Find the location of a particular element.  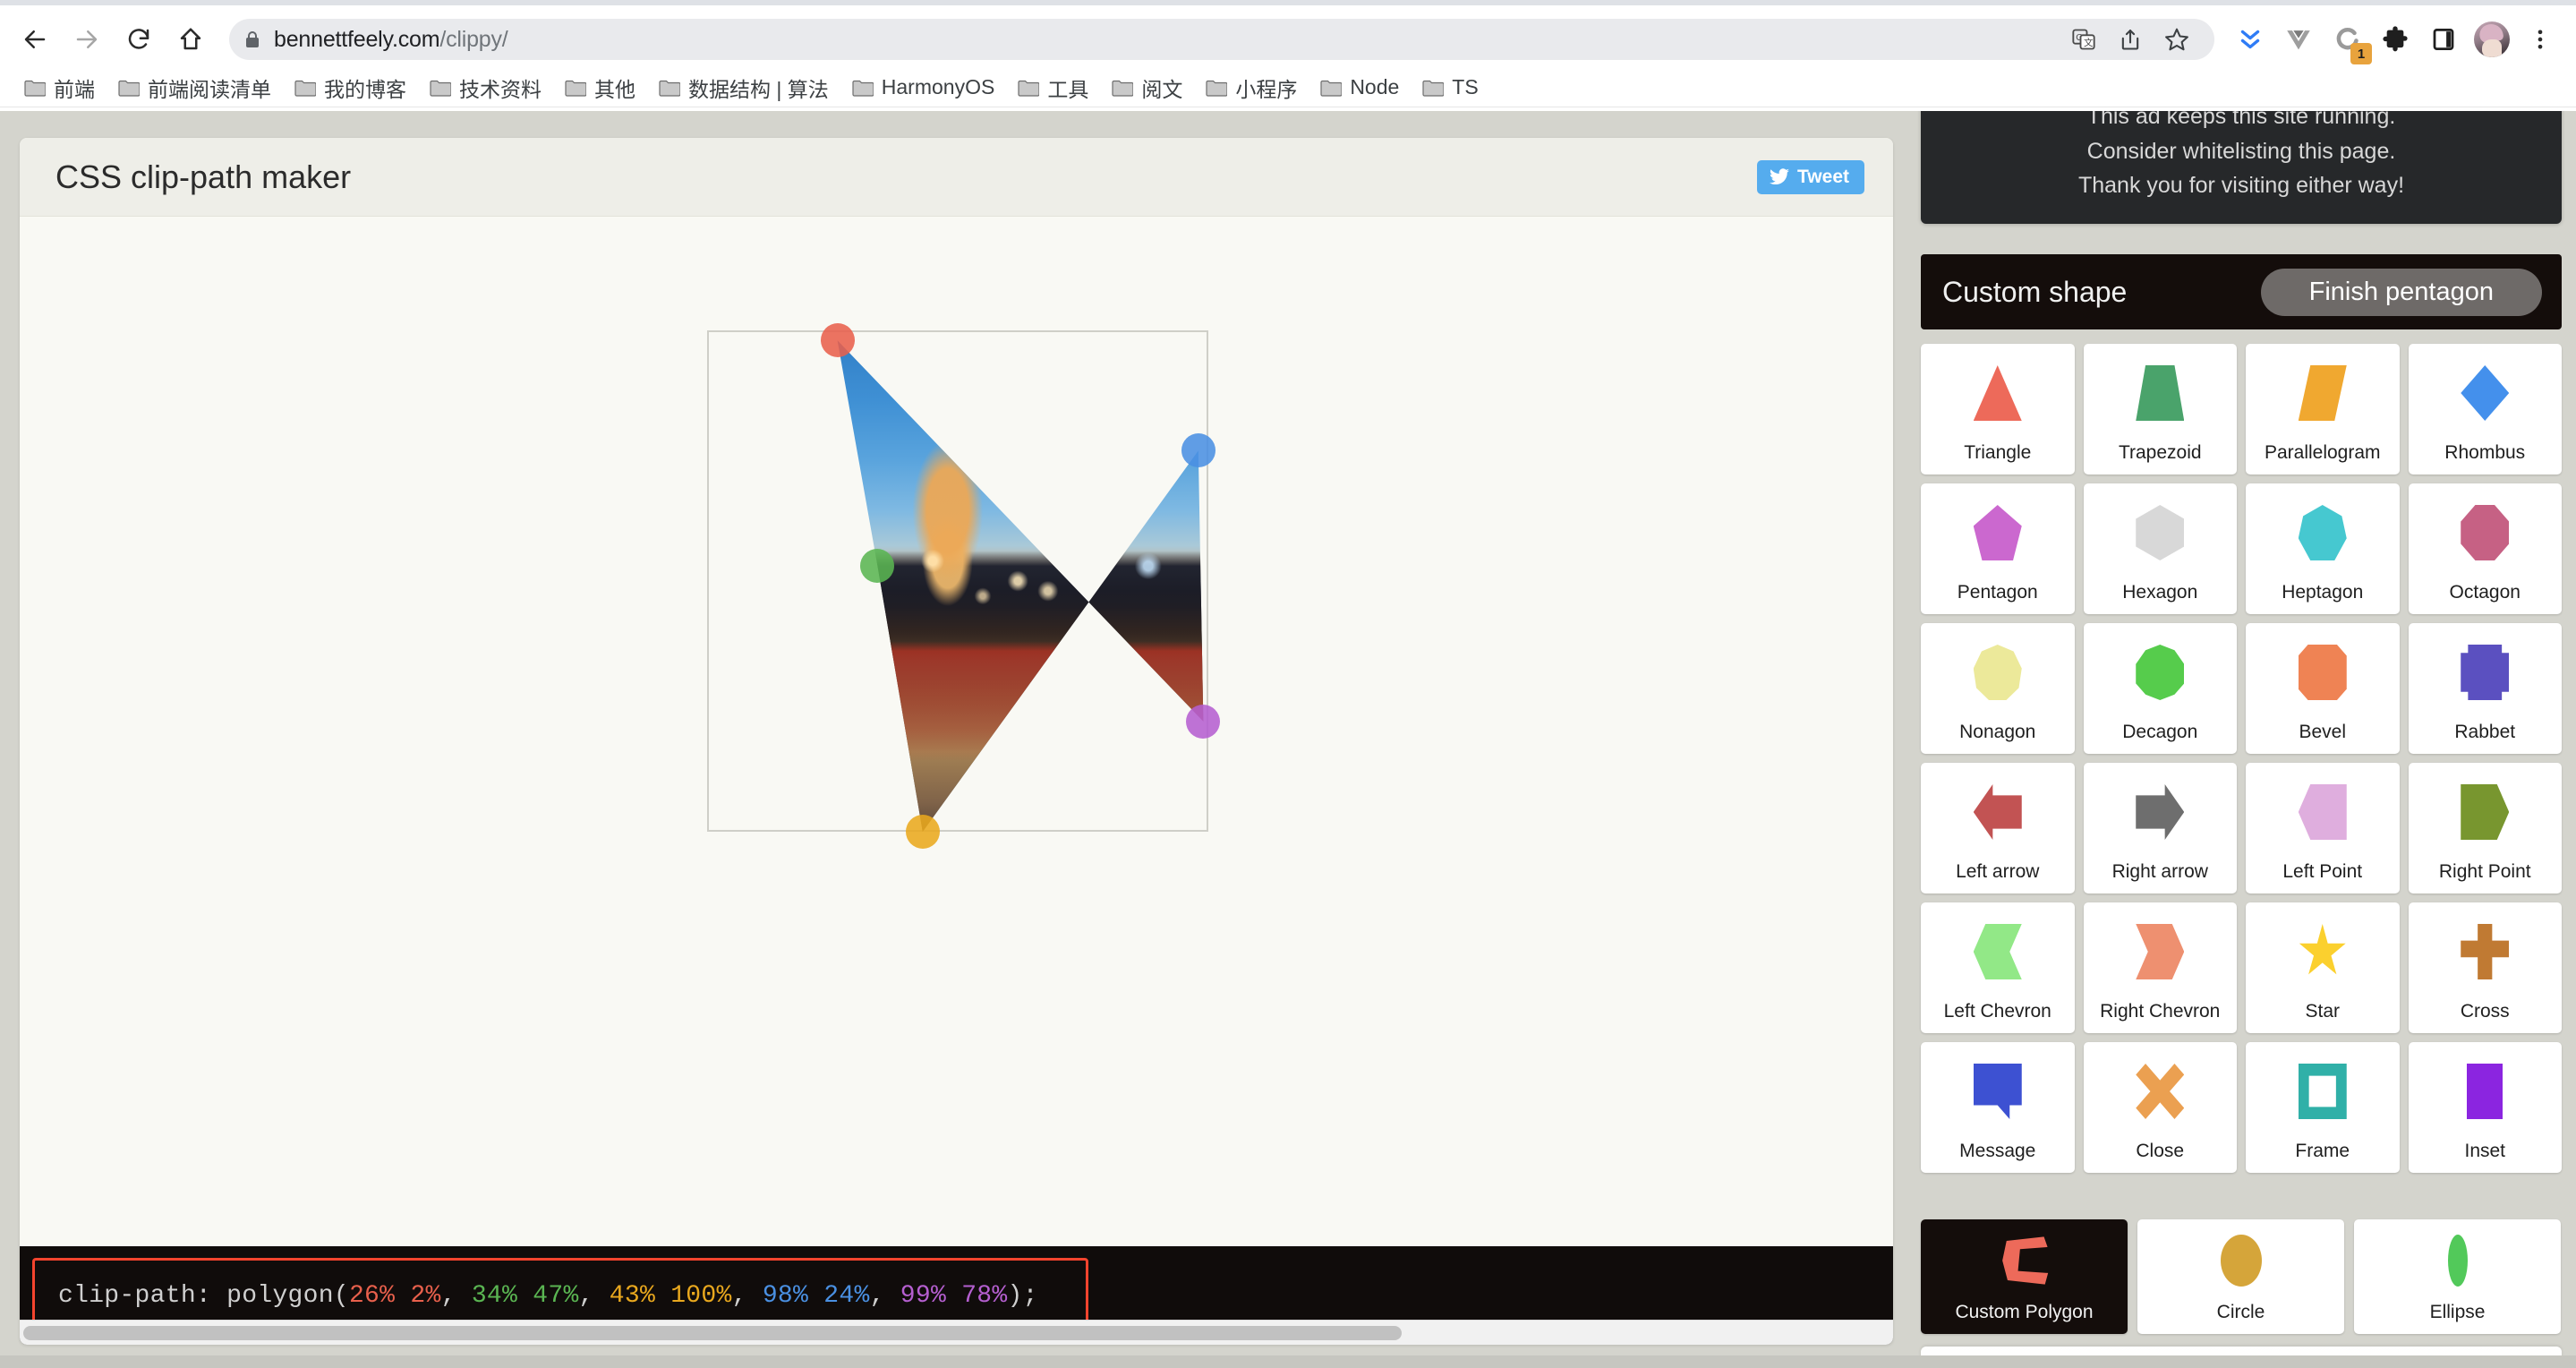

shape-cell-parallelogram: Parallelogram is located at coordinates (2323, 409).